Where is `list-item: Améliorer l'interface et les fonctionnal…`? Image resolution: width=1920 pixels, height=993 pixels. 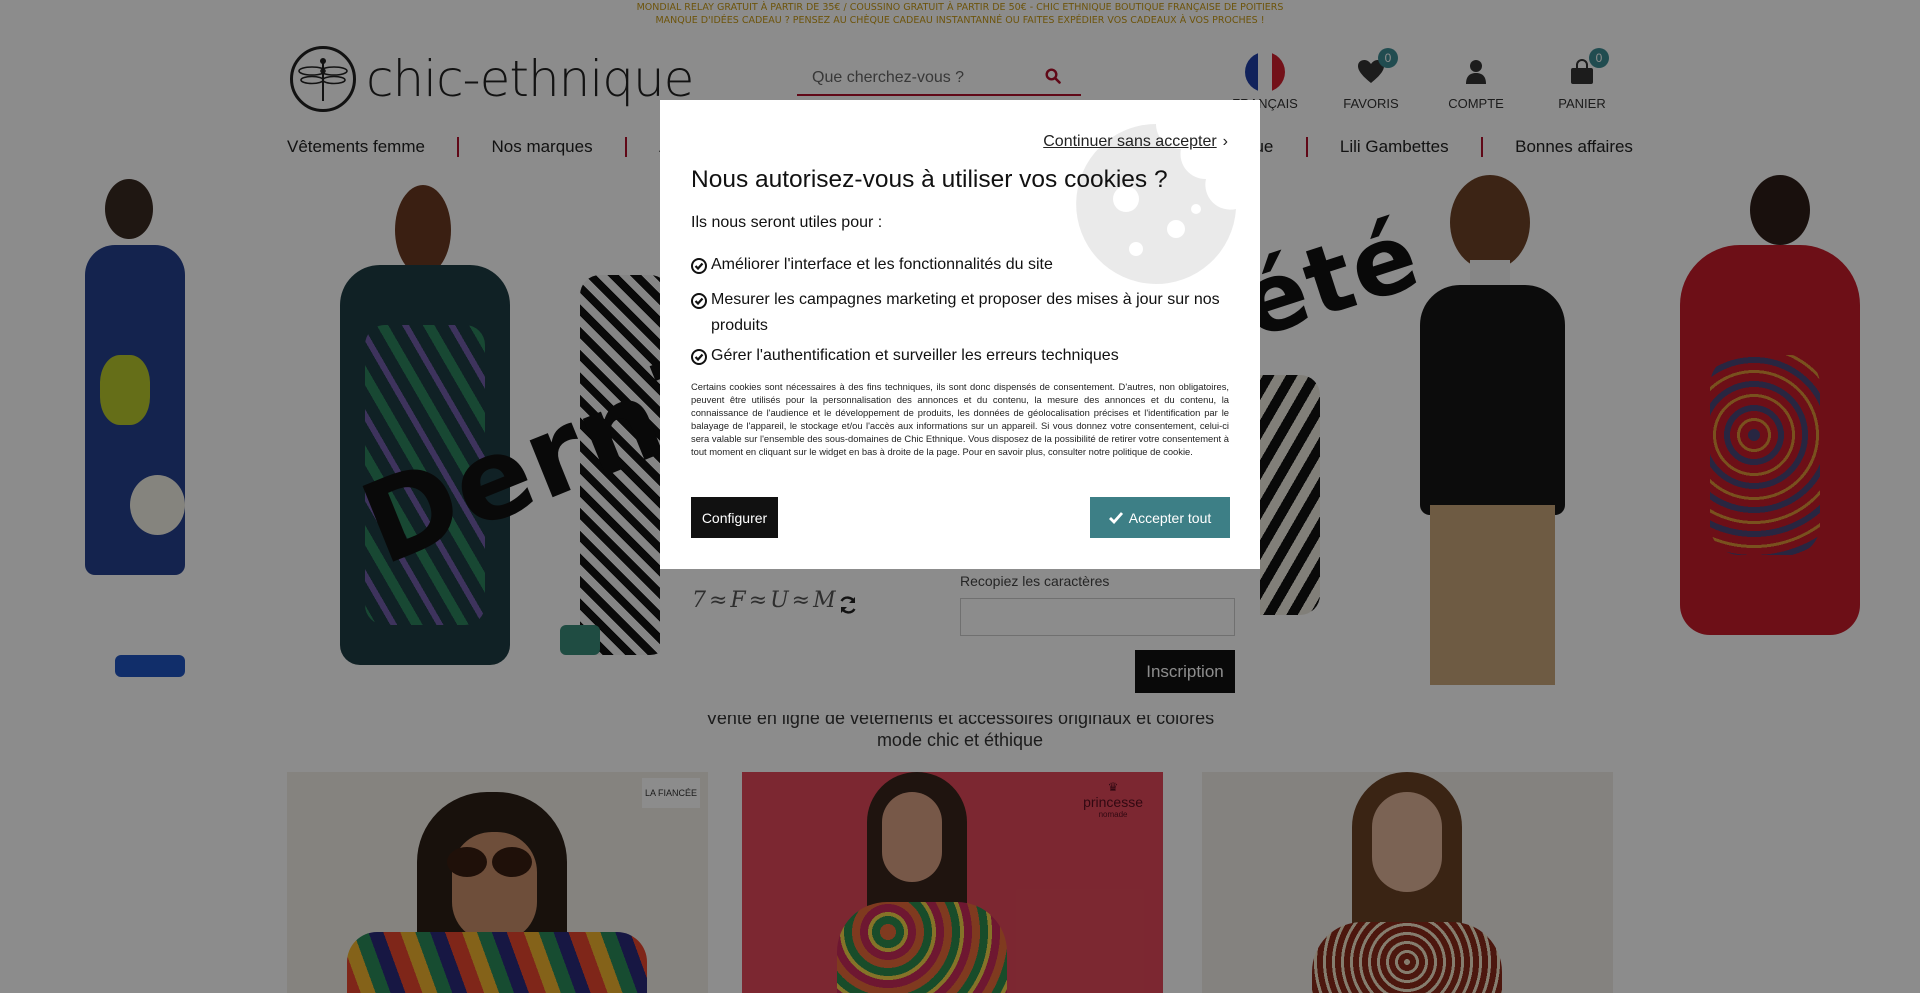
list-item: Améliorer l'interface et les fonctionnal… is located at coordinates (961, 267).